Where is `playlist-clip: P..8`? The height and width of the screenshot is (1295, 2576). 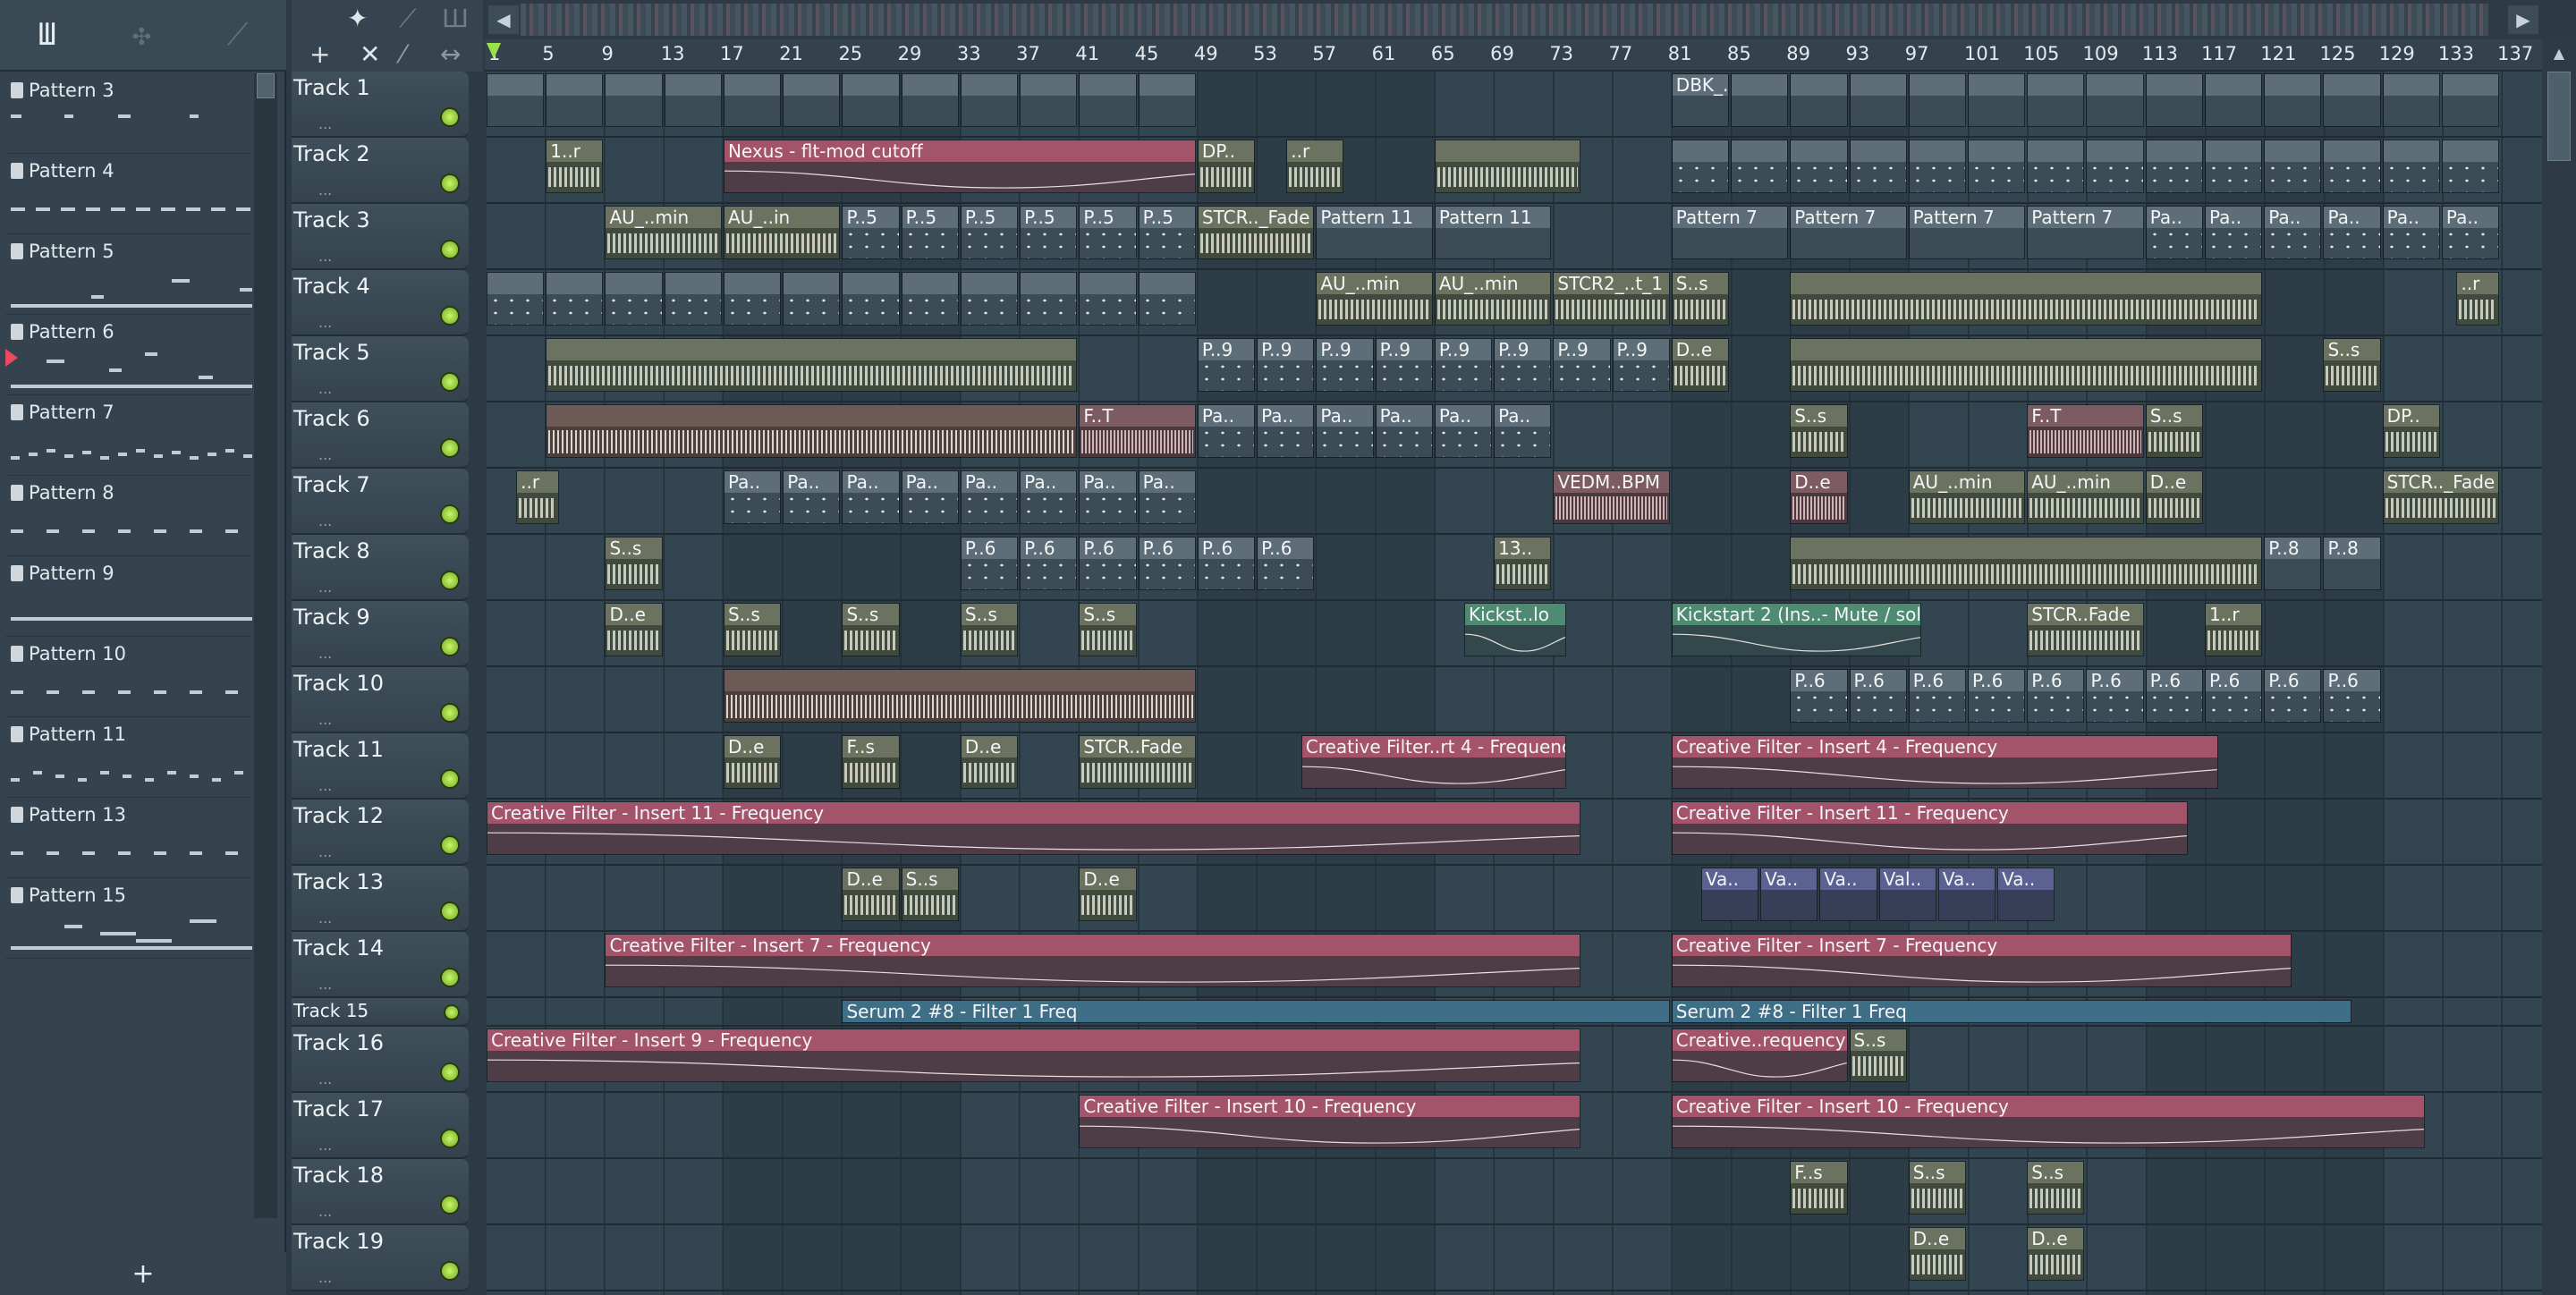 playlist-clip: P..8 is located at coordinates (2293, 563).